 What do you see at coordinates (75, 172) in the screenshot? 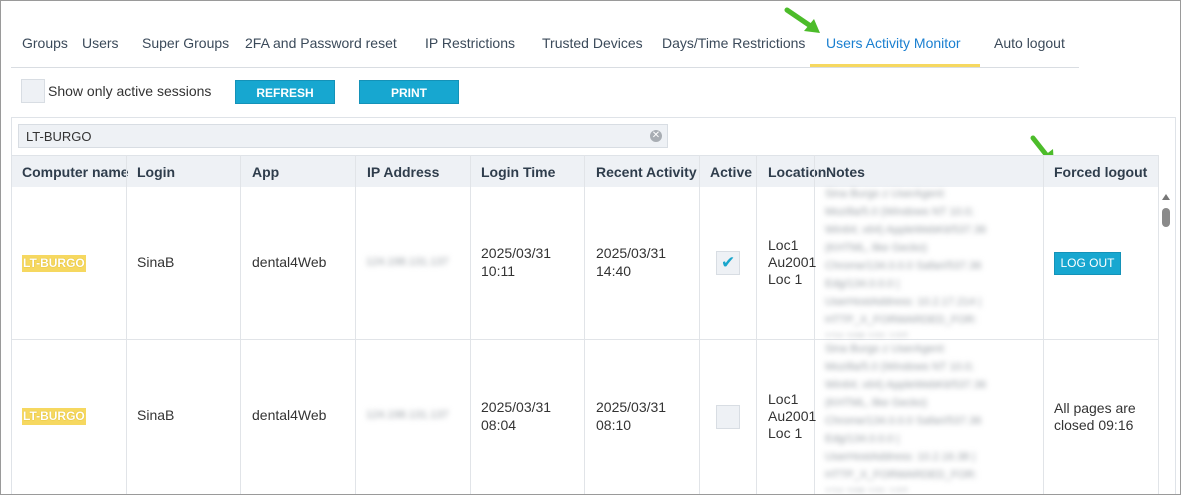
I see `column-header-computer-name: Computer name` at bounding box center [75, 172].